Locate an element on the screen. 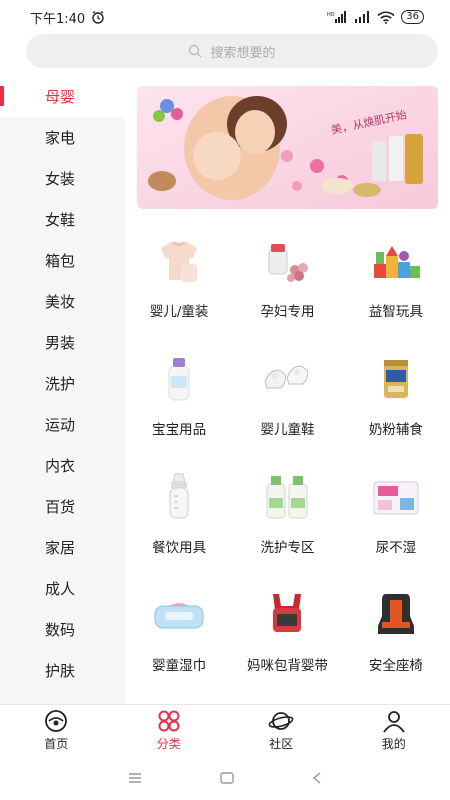 The height and width of the screenshot is (800, 450). nav-category: 分类 is located at coordinates (169, 730).